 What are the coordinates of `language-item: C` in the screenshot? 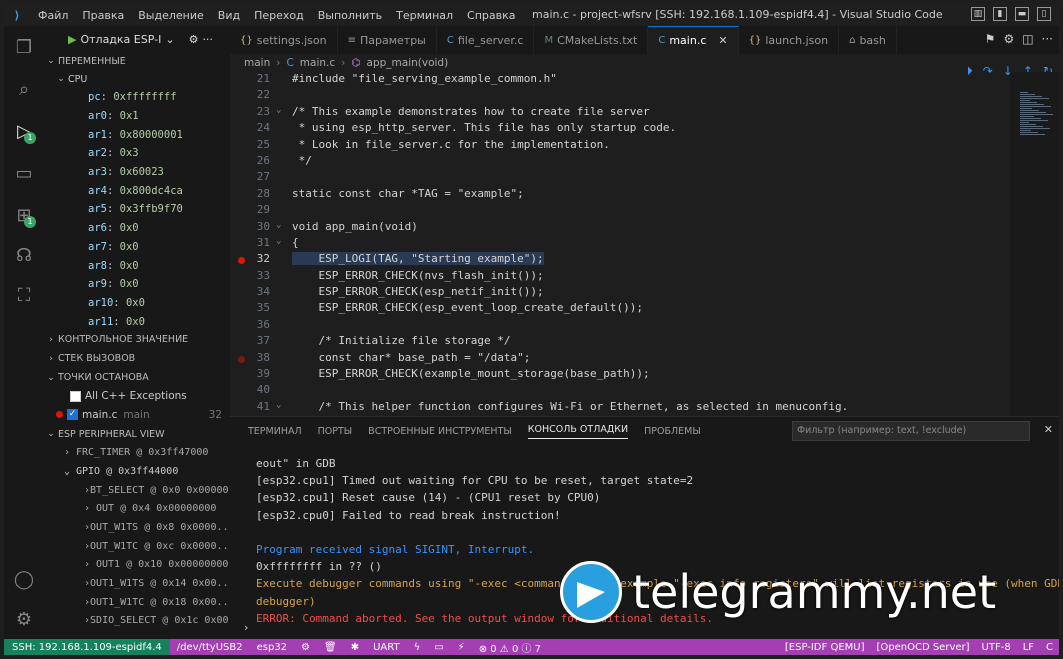 It's located at (1049, 647).